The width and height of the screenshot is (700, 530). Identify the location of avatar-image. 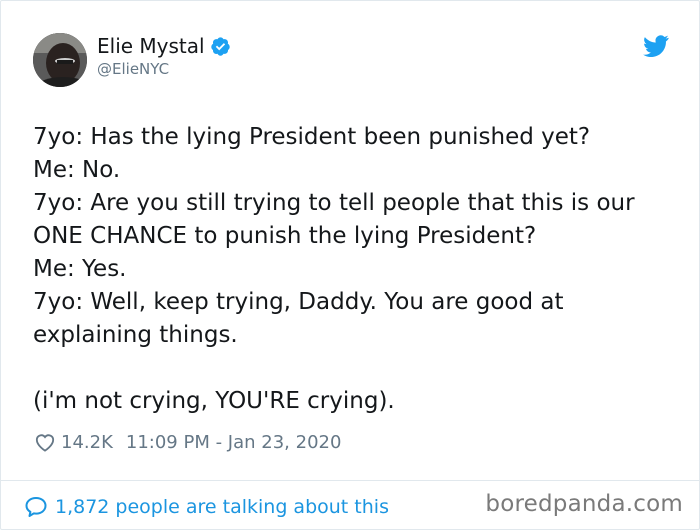
(60, 60).